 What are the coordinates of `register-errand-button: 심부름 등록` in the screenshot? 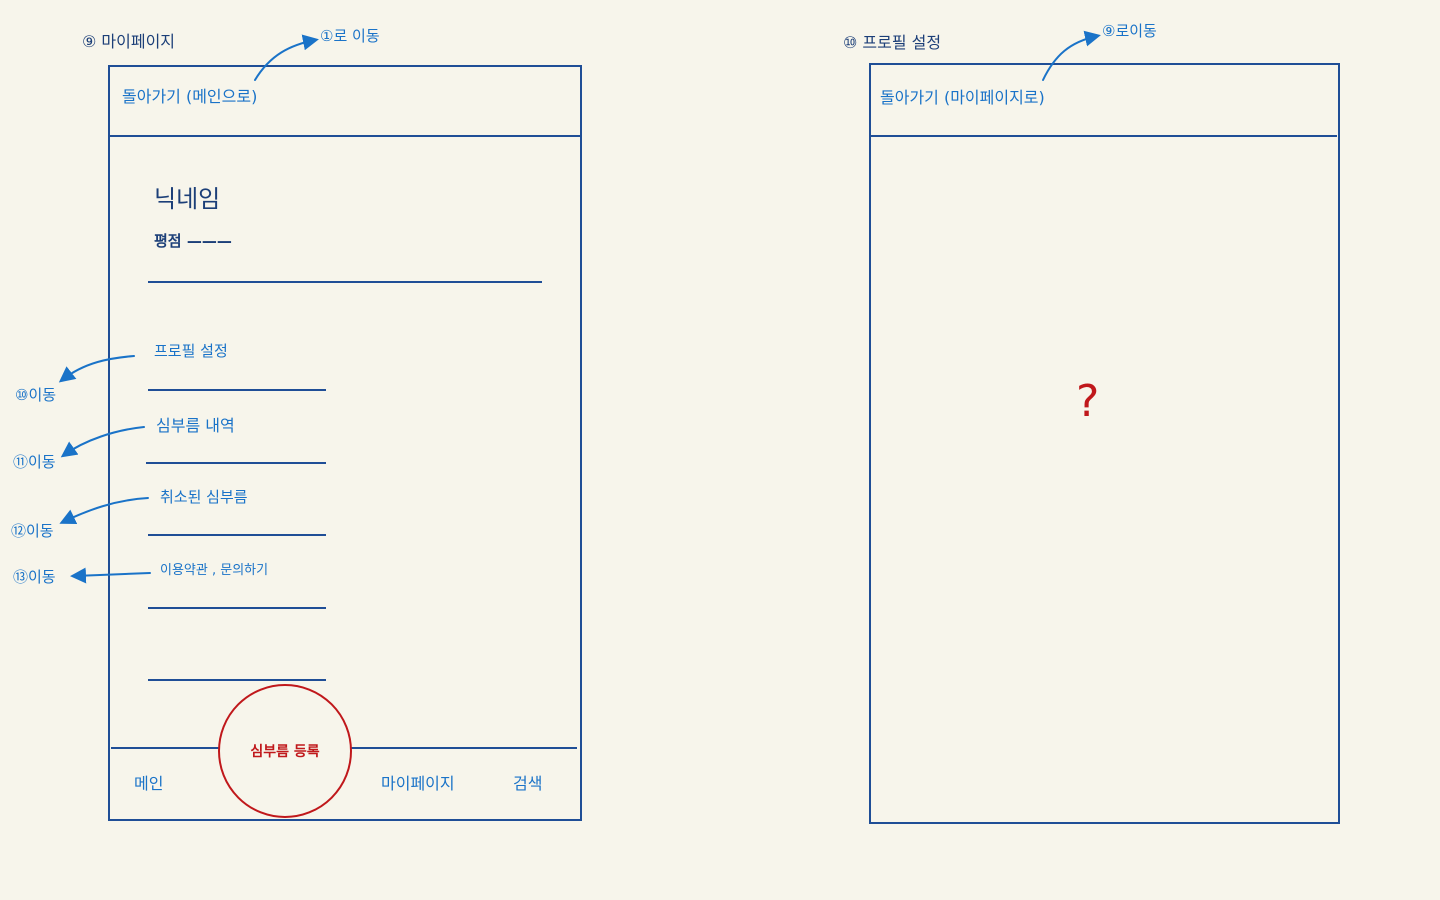 It's located at (285, 751).